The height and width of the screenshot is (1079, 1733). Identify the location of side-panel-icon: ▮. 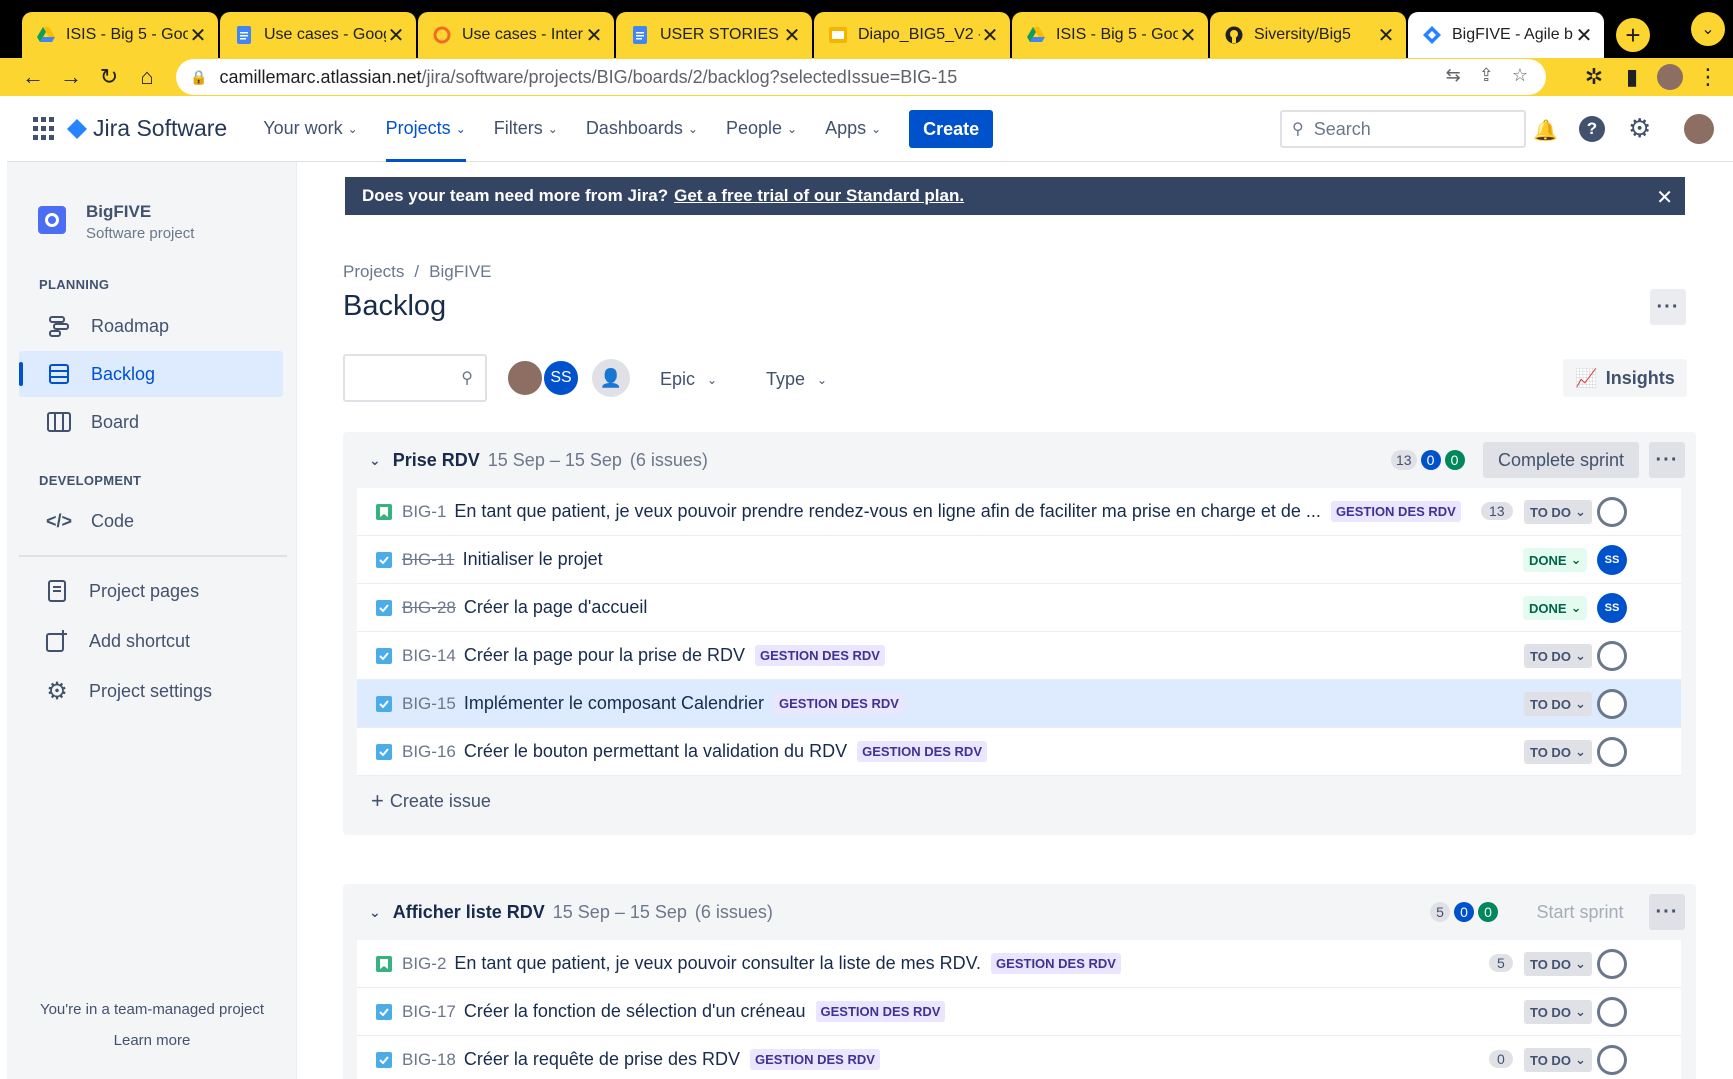
(1632, 77).